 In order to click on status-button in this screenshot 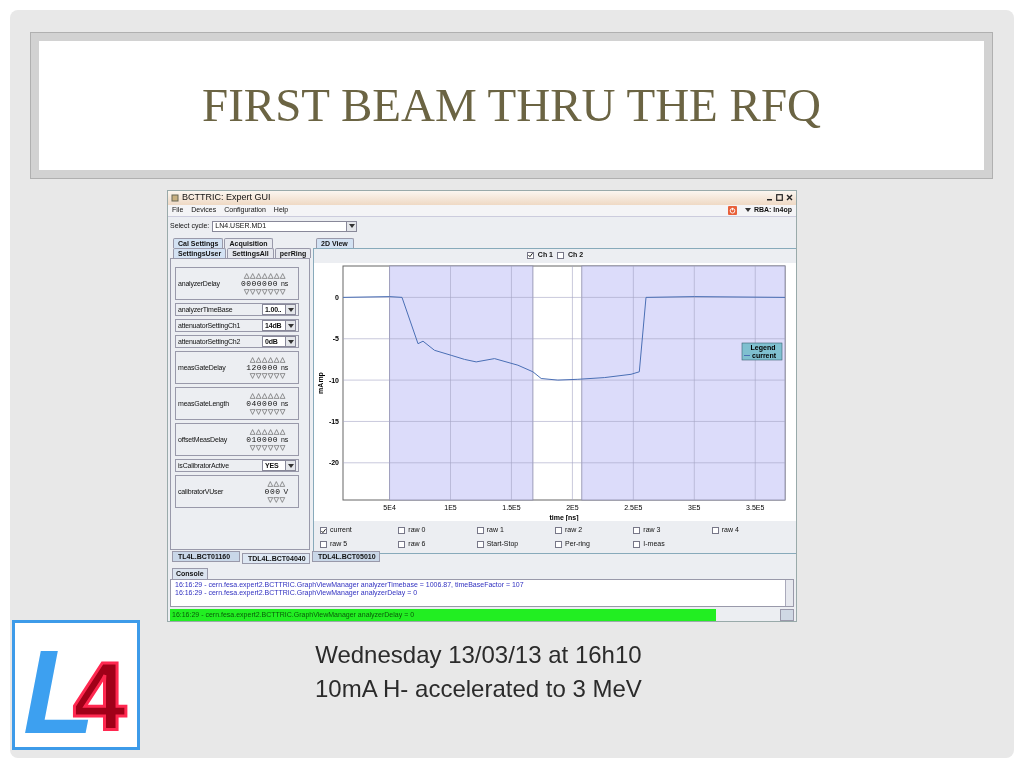, I will do `click(787, 614)`.